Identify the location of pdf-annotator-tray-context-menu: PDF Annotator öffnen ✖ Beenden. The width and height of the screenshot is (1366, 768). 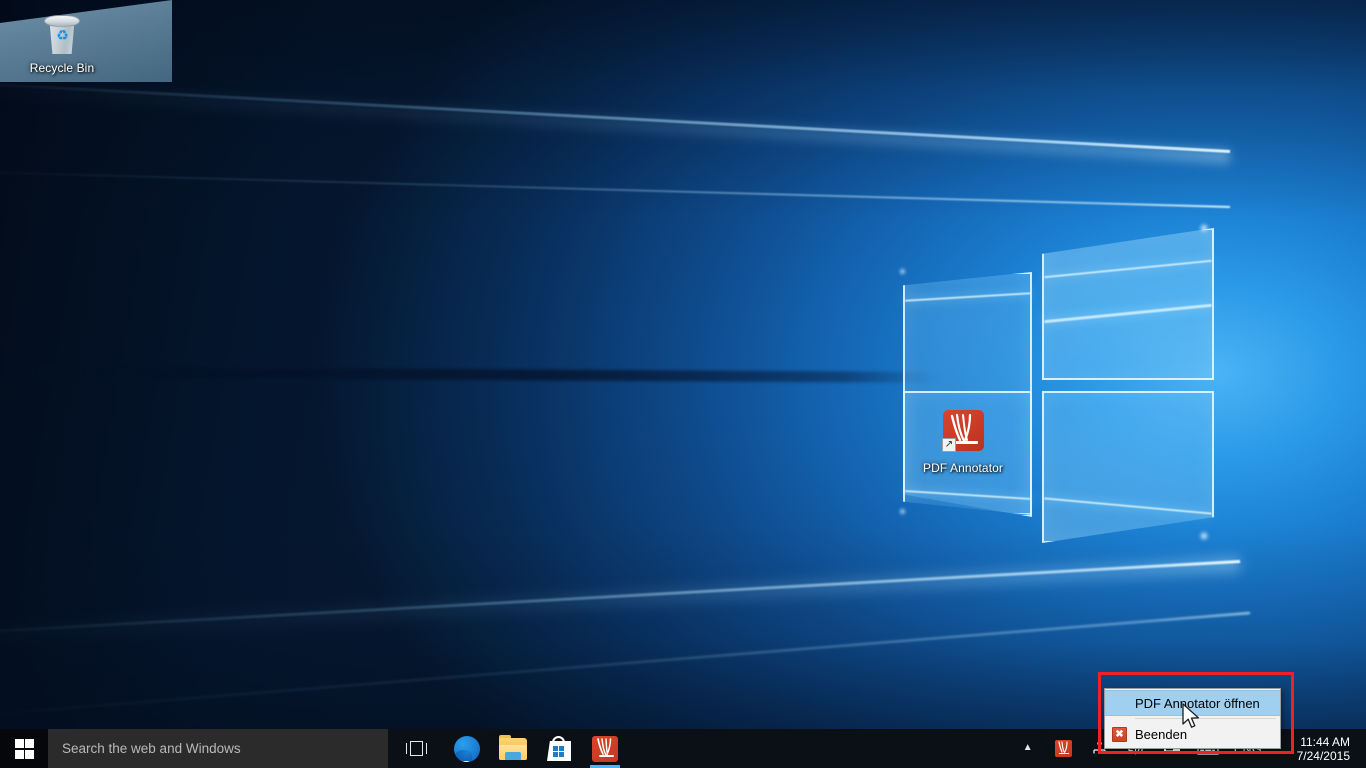
(1192, 718).